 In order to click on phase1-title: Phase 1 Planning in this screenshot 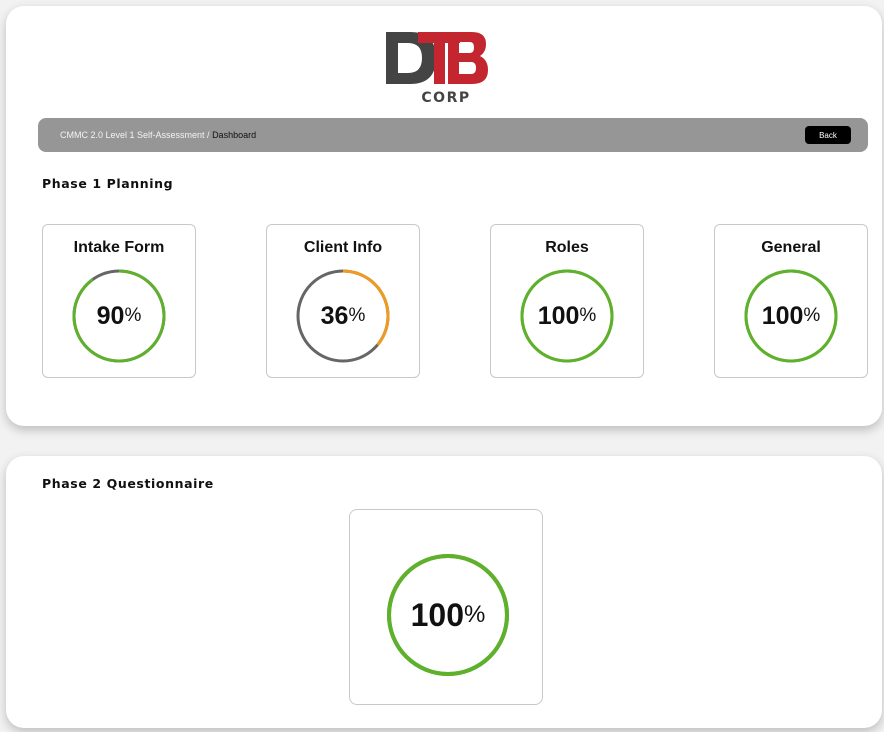, I will do `click(108, 183)`.